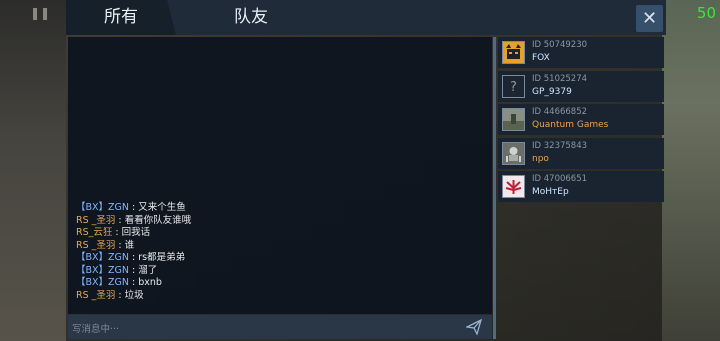  I want to click on unknown-avatar-icon: ?, so click(513, 86).